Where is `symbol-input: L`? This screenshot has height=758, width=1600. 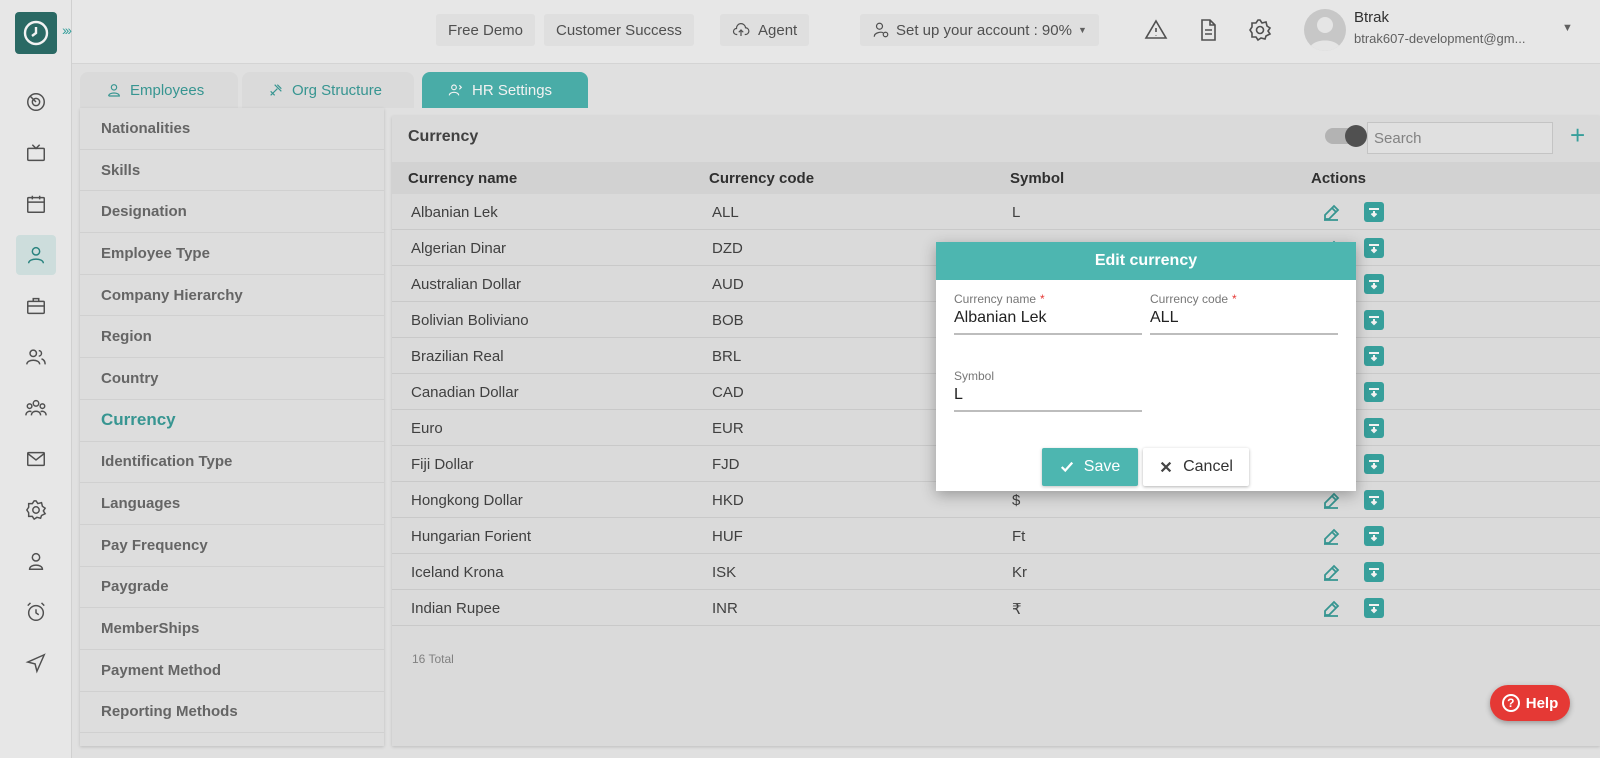 symbol-input: L is located at coordinates (1048, 399).